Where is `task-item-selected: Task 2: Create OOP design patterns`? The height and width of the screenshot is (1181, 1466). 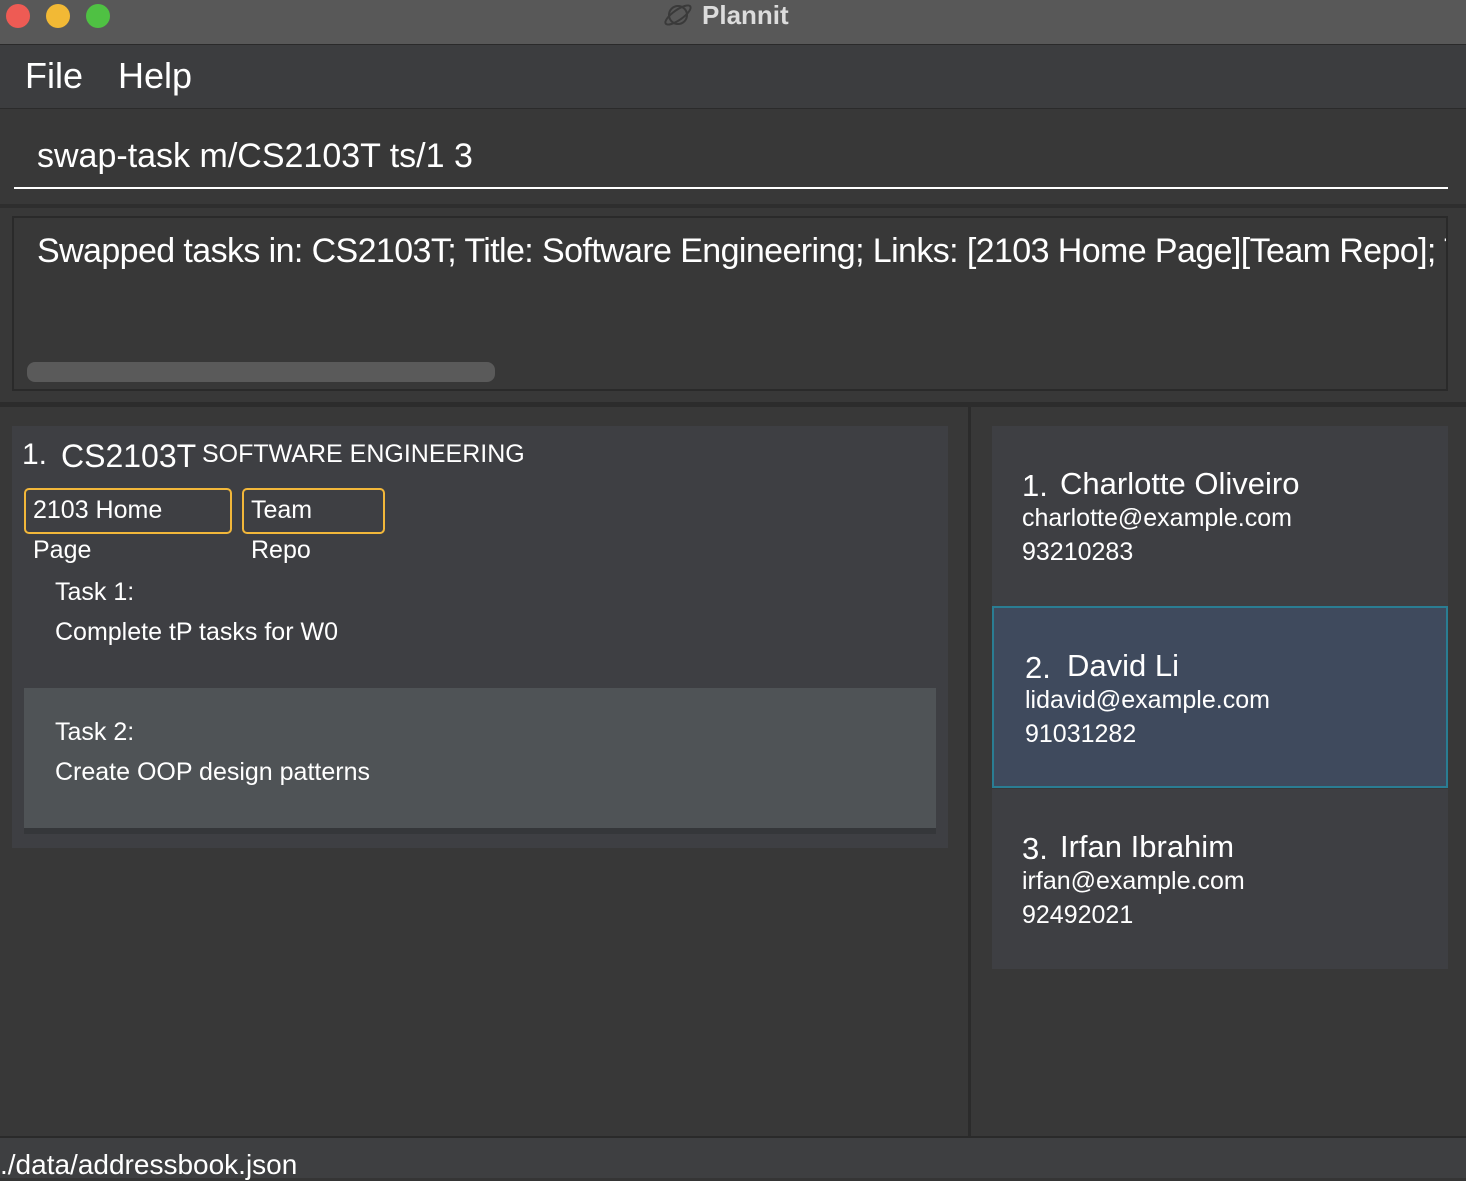 task-item-selected: Task 2: Create OOP design patterns is located at coordinates (480, 761).